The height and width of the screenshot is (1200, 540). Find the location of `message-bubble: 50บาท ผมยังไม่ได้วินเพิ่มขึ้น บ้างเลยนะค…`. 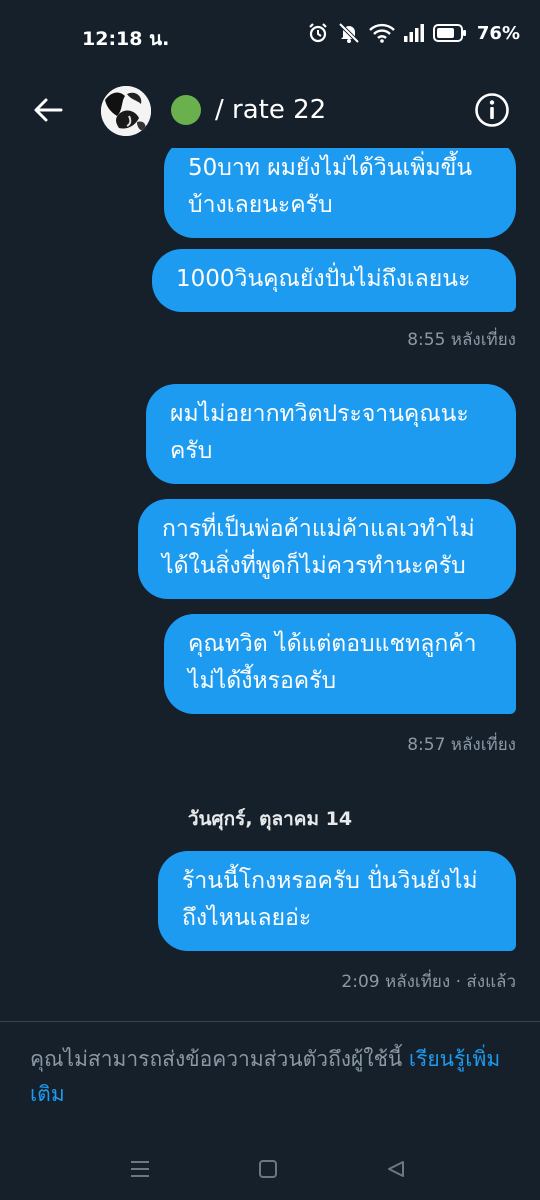

message-bubble: 50บาท ผมยังไม่ได้วินเพิ่มขึ้น บ้างเลยนะค… is located at coordinates (340, 193).